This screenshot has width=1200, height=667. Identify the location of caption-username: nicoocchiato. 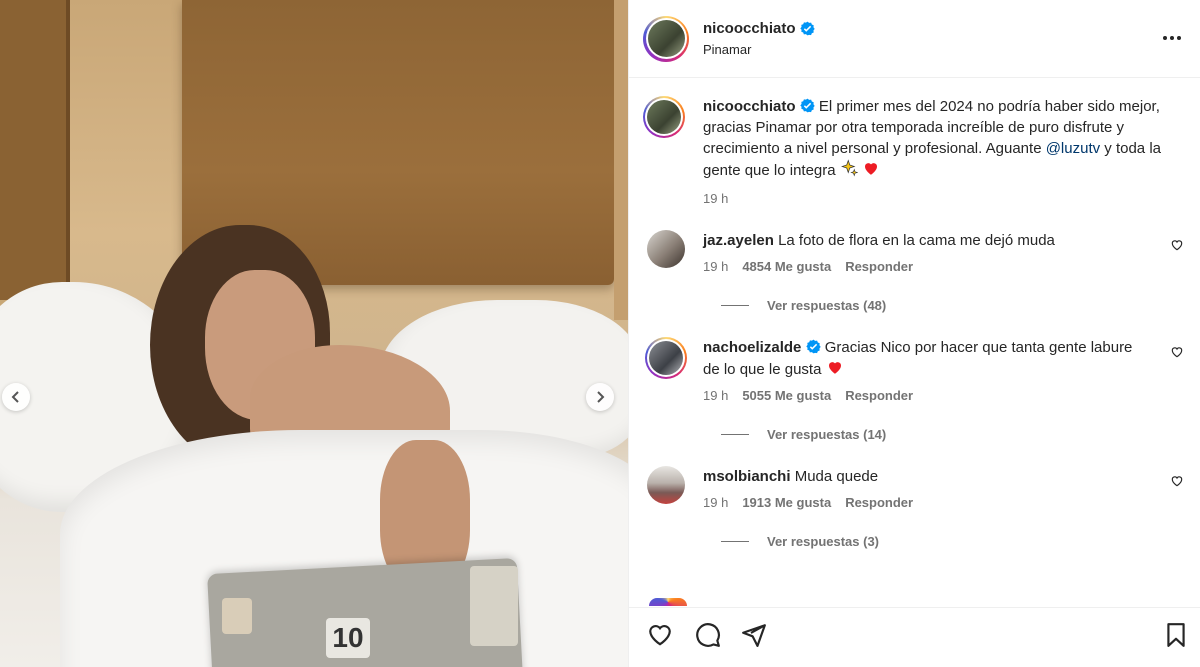
(749, 106).